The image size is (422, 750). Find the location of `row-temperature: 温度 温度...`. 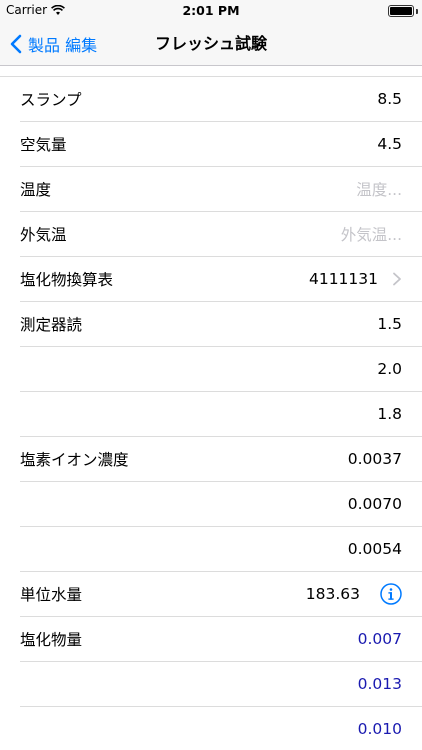

row-temperature: 温度 温度... is located at coordinates (221, 189).